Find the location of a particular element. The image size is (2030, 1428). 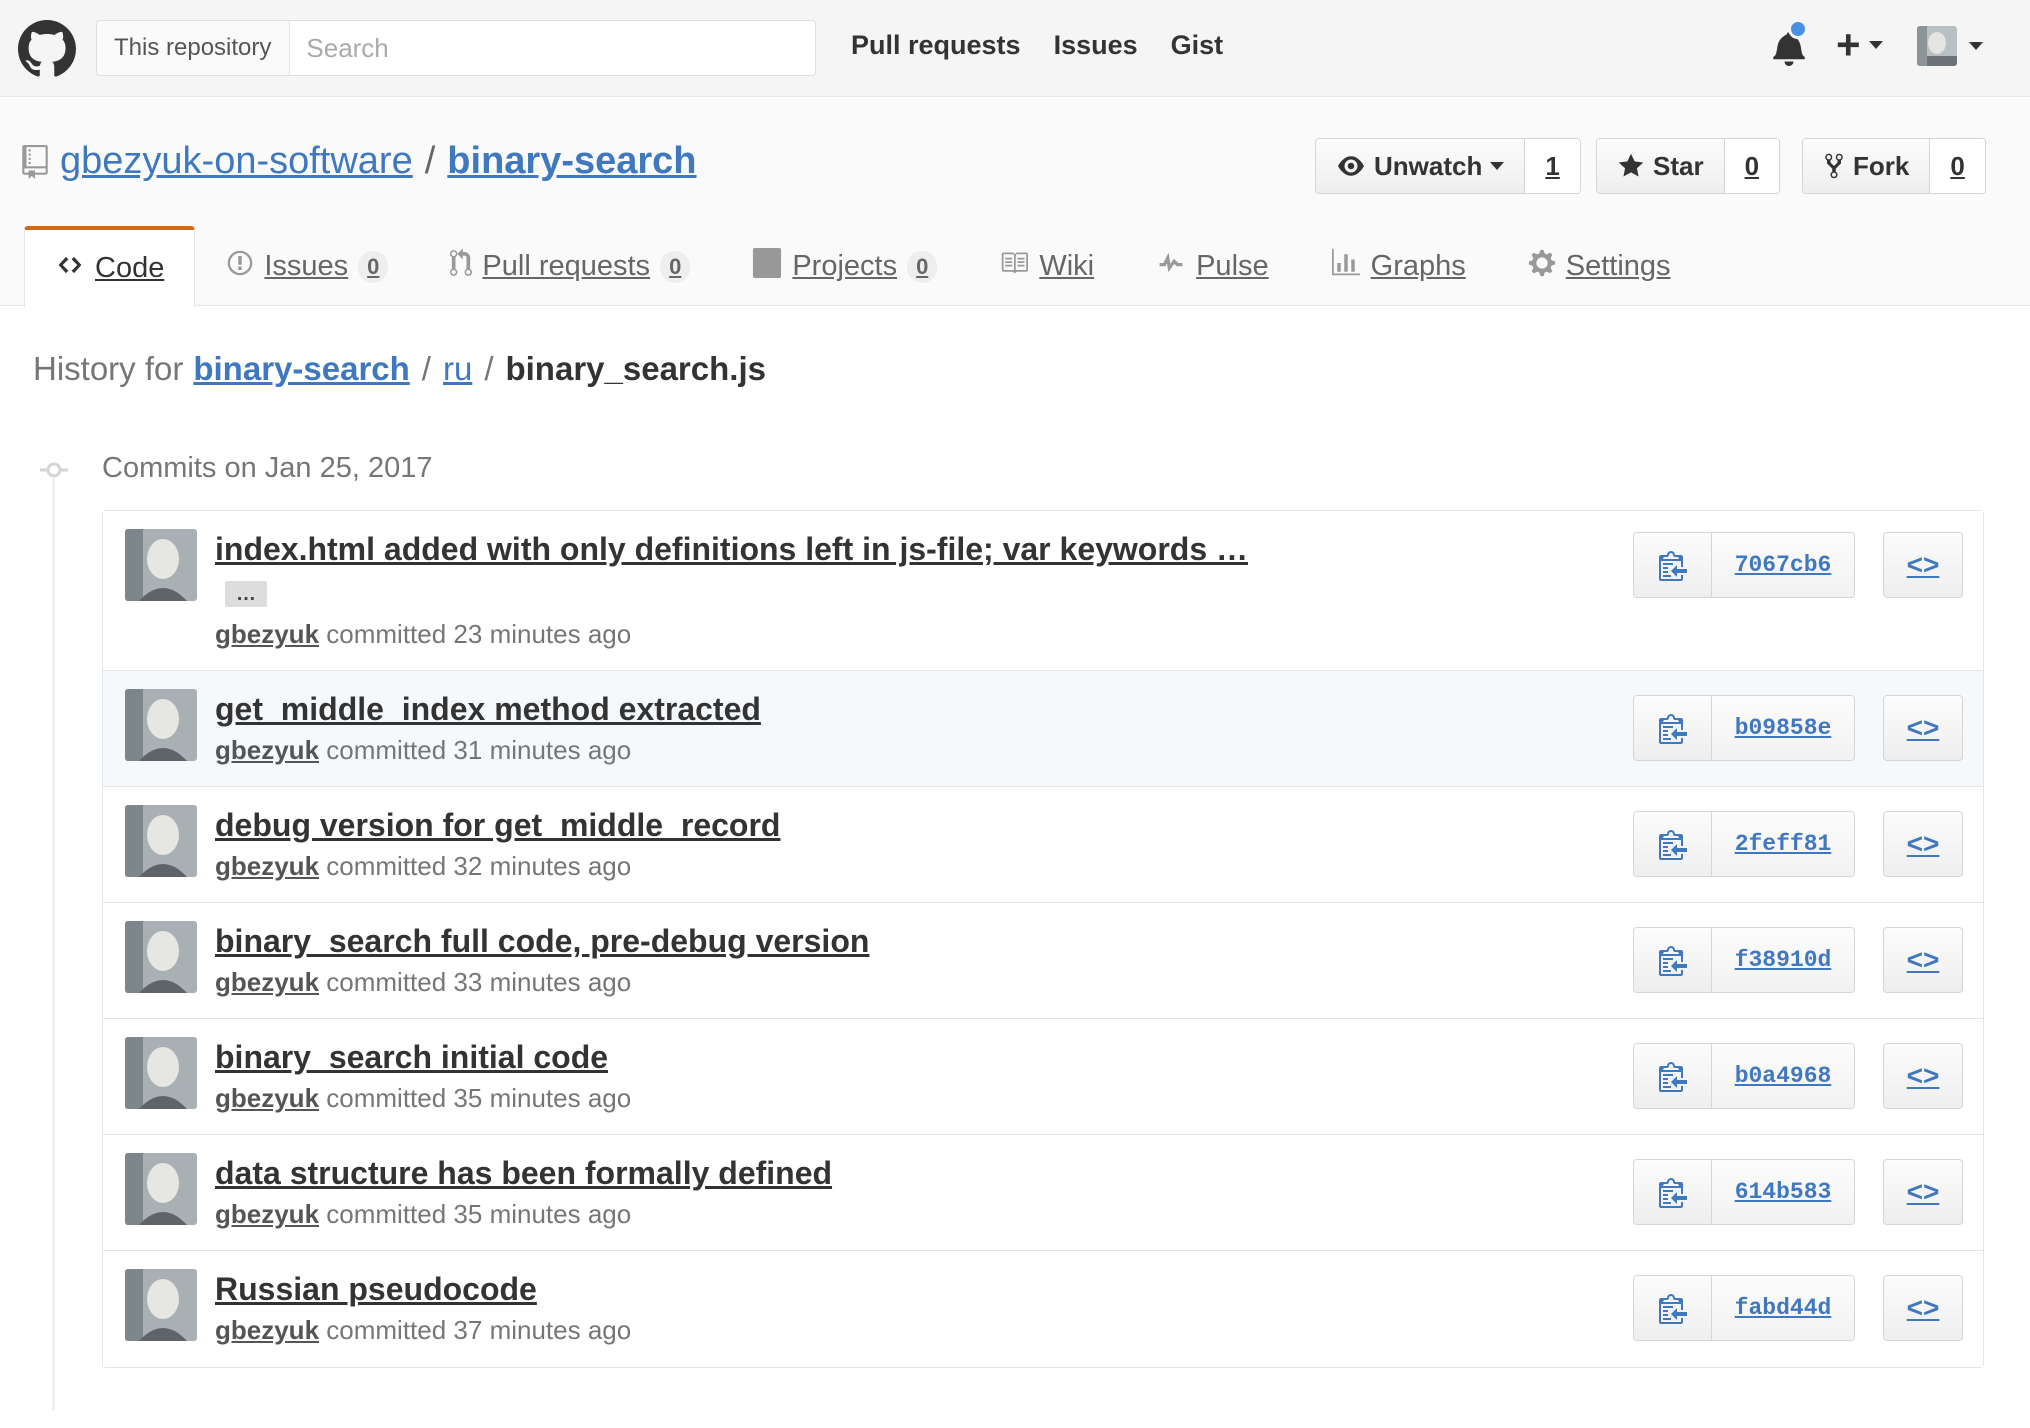

caret-down-icon is located at coordinates (1497, 166).